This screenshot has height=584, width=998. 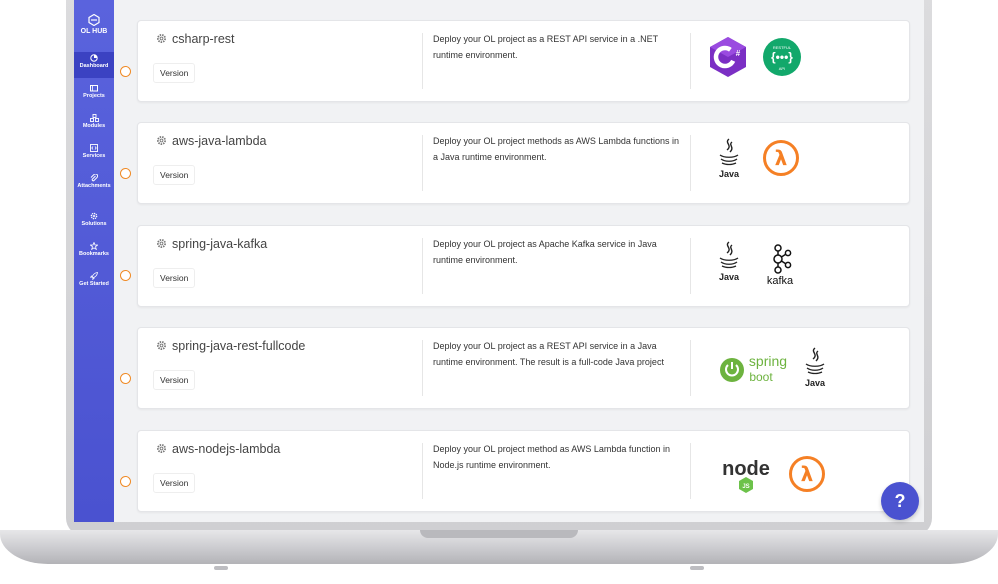 What do you see at coordinates (94, 88) in the screenshot?
I see `folder-icon` at bounding box center [94, 88].